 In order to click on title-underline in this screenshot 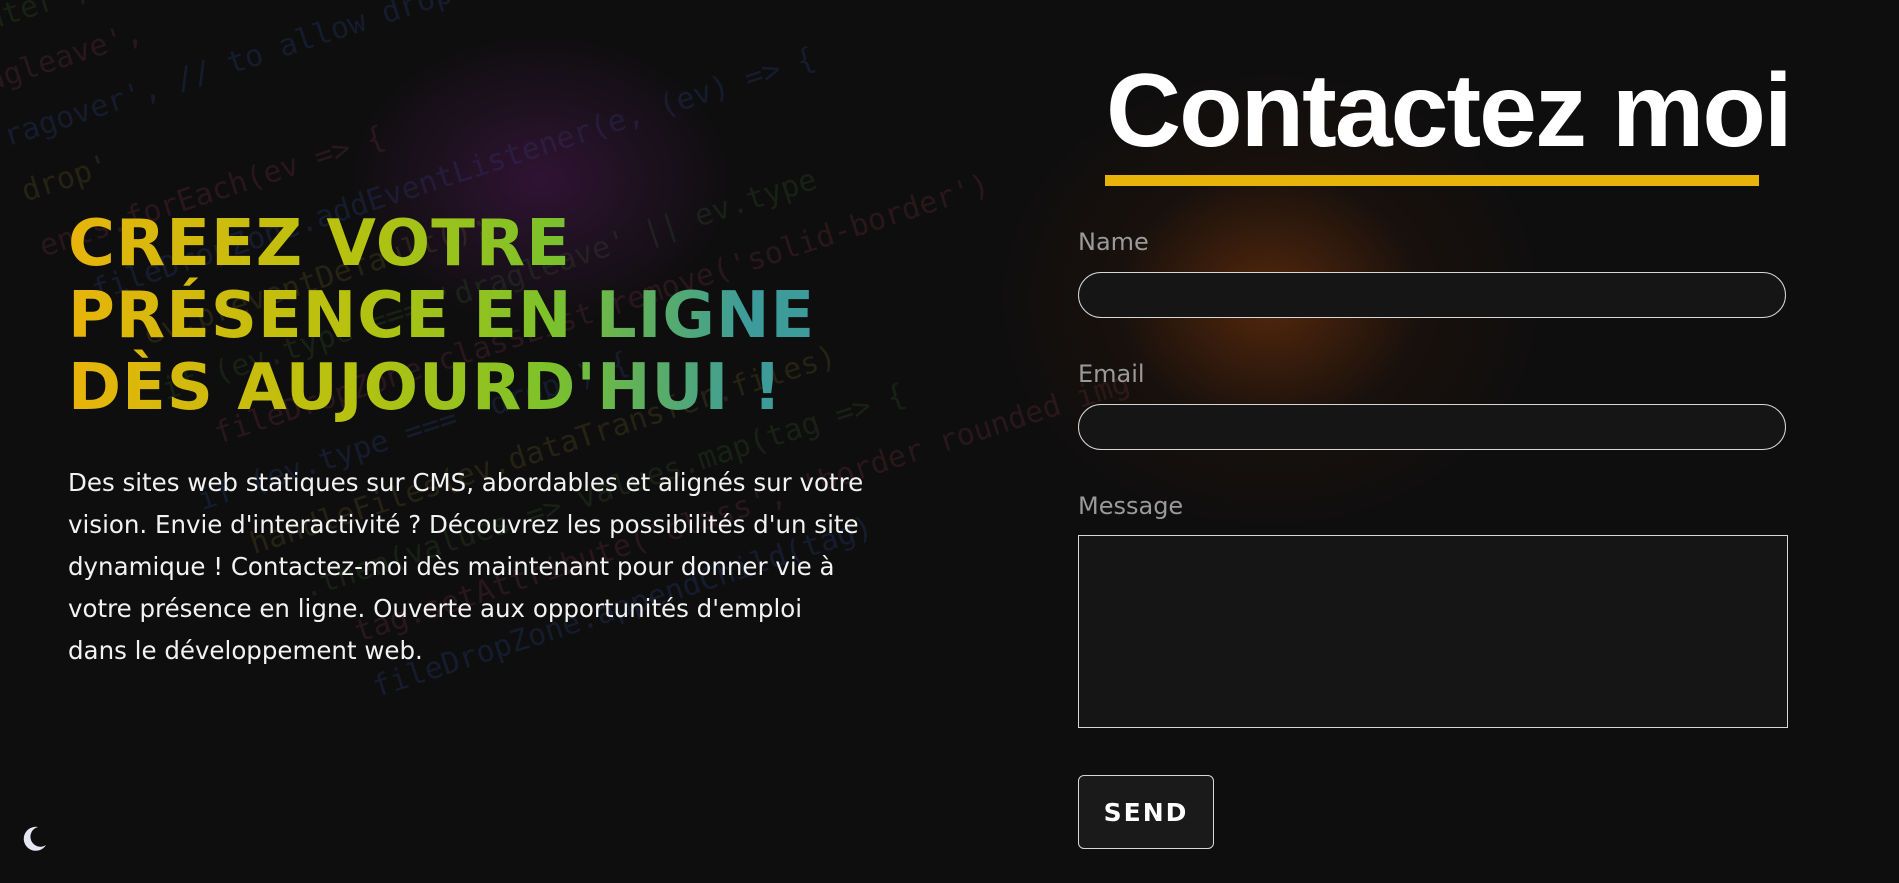, I will do `click(1432, 180)`.